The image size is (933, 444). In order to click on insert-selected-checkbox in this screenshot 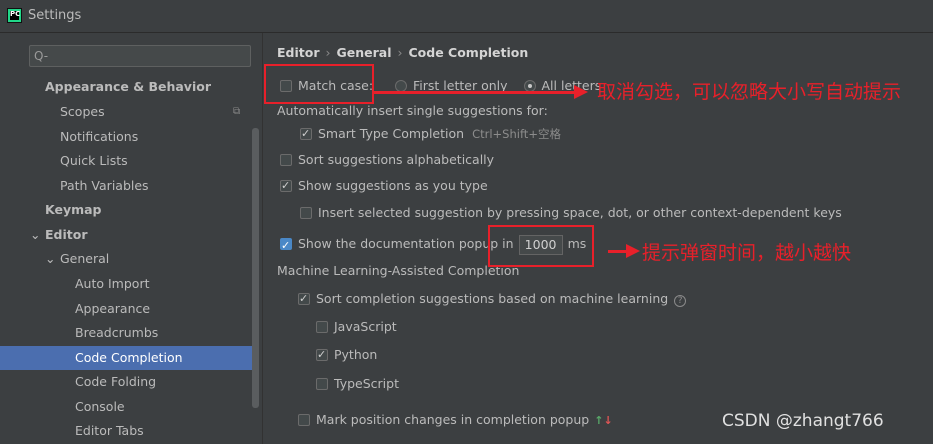, I will do `click(306, 213)`.